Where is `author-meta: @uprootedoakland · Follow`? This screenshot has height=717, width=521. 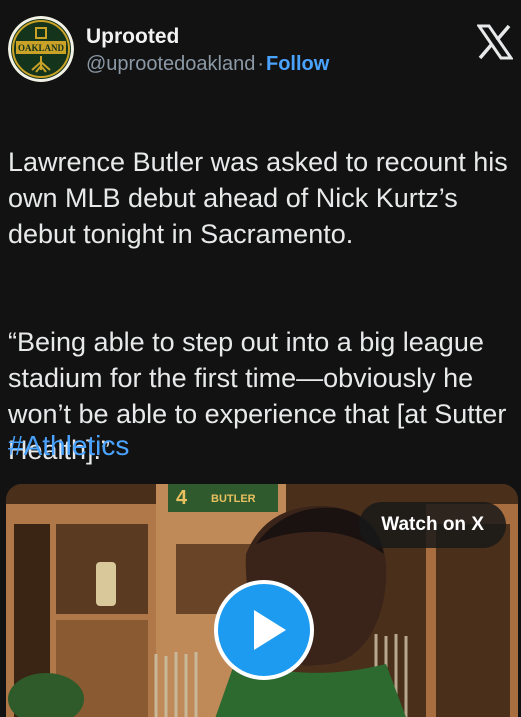
author-meta: @uprootedoakland · Follow is located at coordinates (207, 64).